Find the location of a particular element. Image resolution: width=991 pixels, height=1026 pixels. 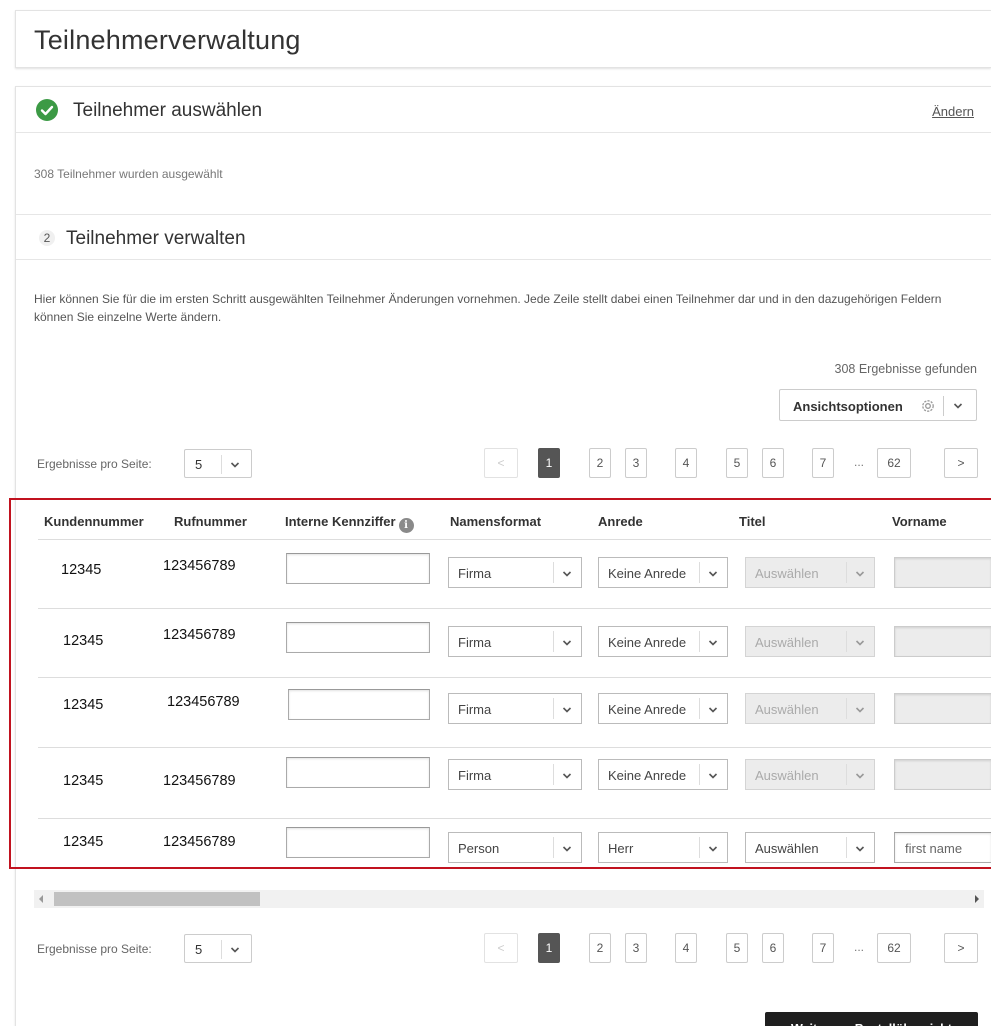

column-header-anrede: Anrede is located at coordinates (620, 521).